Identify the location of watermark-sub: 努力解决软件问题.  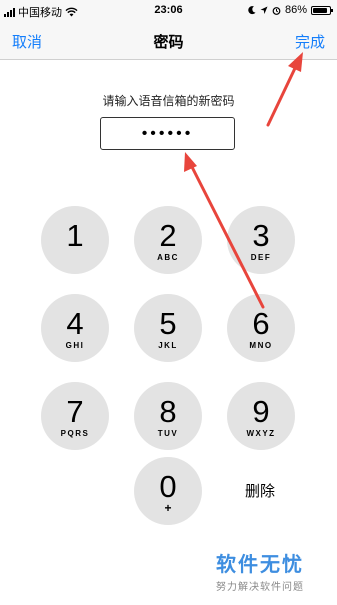
(260, 587).